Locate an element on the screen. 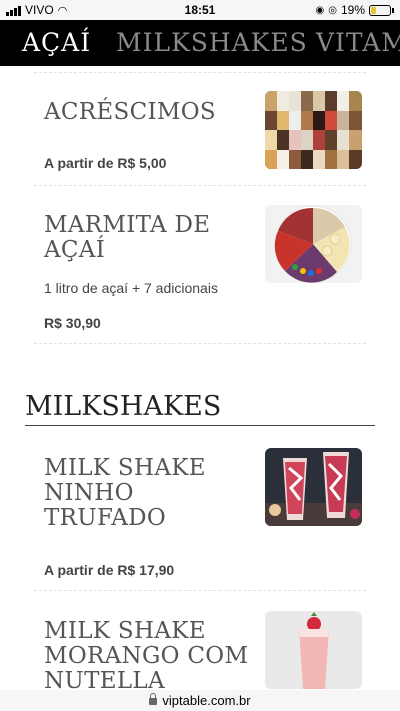  tab-vitaminas: VITAM is located at coordinates (358, 42).